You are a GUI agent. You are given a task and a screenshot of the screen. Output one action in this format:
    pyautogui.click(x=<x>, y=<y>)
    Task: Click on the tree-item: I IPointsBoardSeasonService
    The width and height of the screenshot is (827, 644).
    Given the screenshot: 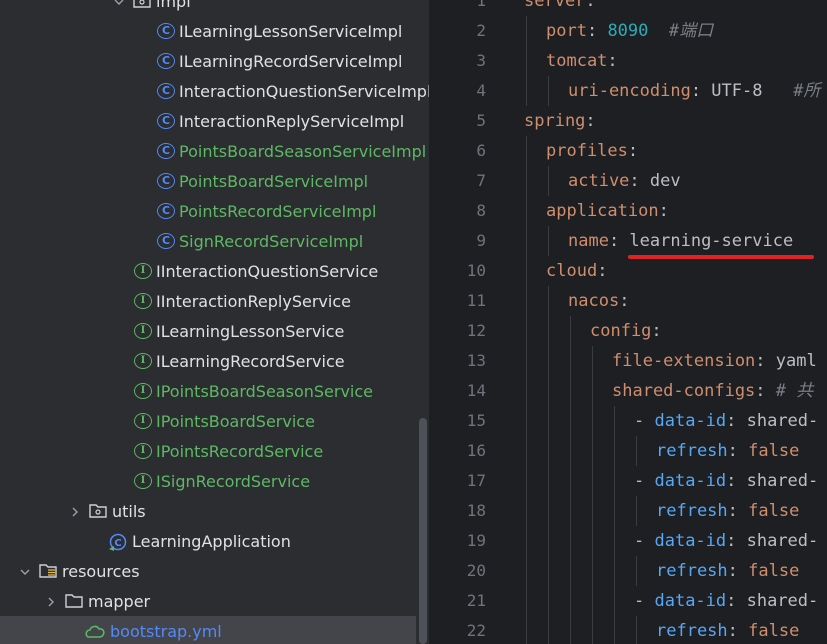 What is the action you would take?
    pyautogui.click(x=208, y=391)
    